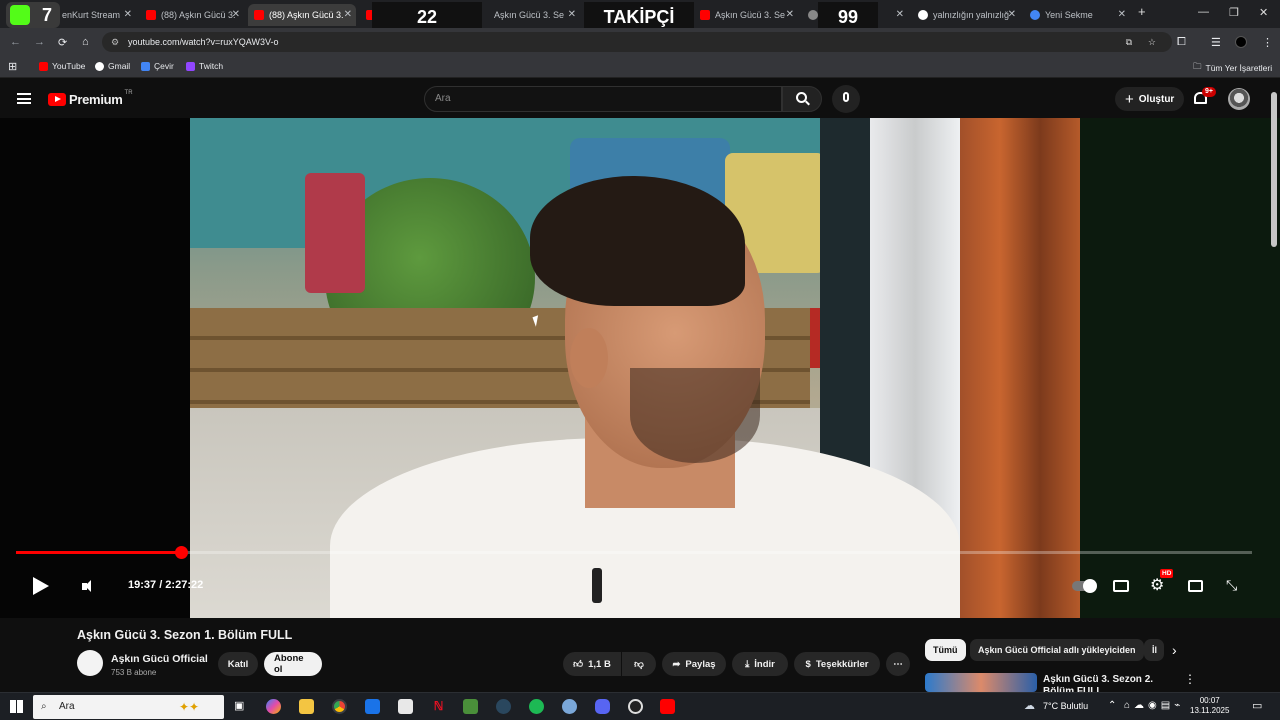 This screenshot has height=720, width=1280. Describe the element at coordinates (1065, 706) in the screenshot. I see `weather-text: 7°C Bulutlu` at that location.